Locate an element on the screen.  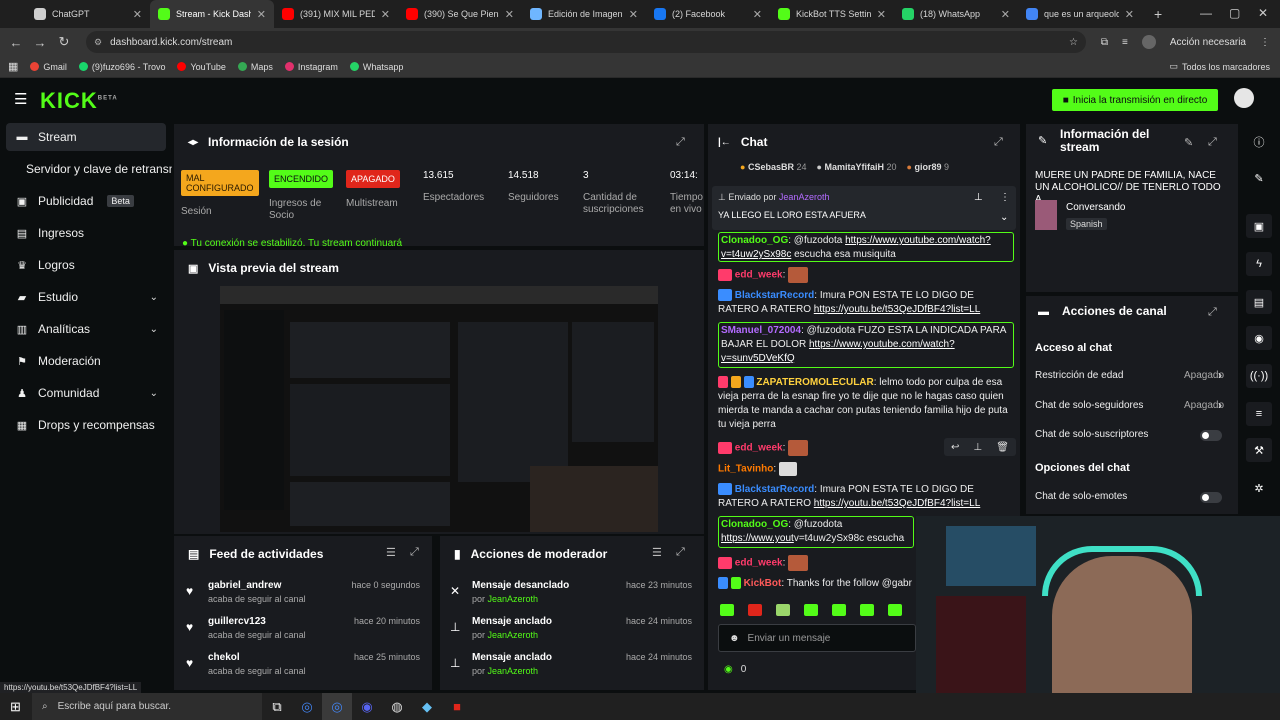
chat-user: Clonadoo_OG is located at coordinates (754, 240).